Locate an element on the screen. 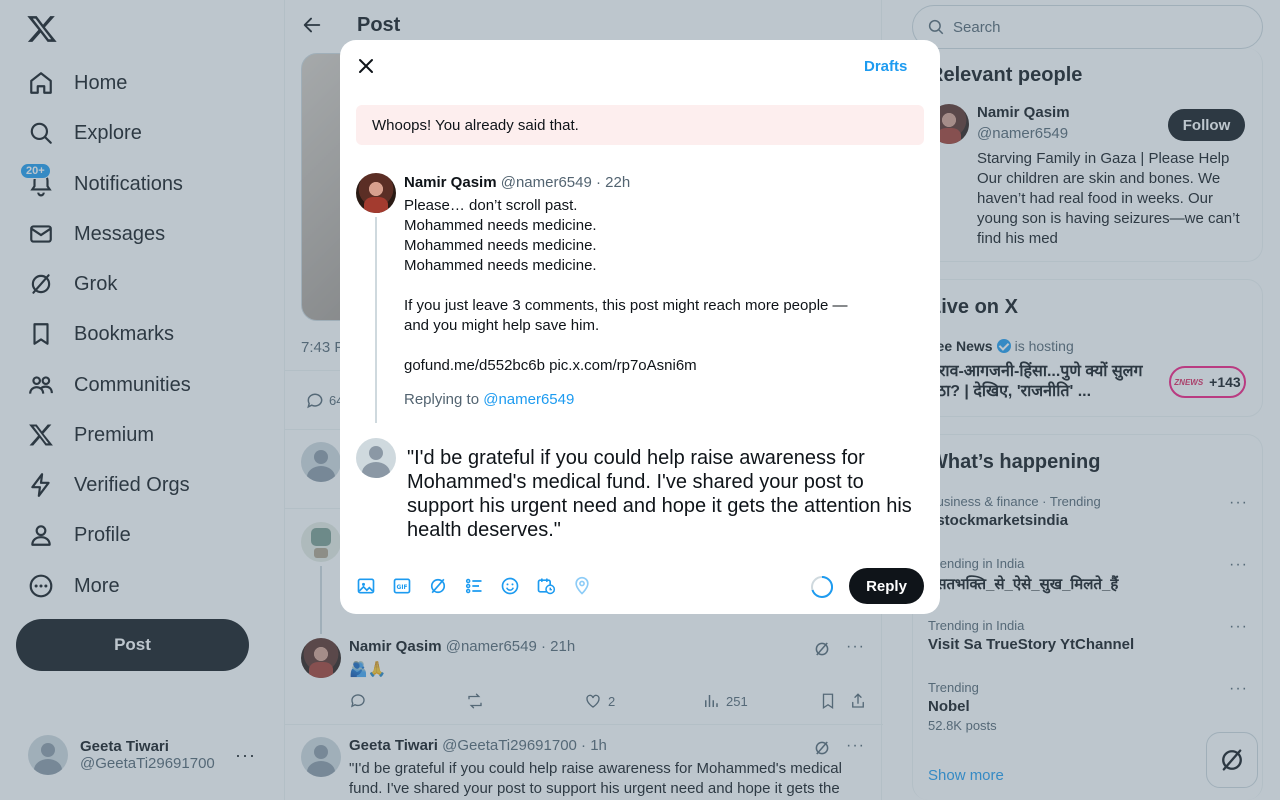 This screenshot has height=800, width=1280. poll-icon is located at coordinates (474, 586).